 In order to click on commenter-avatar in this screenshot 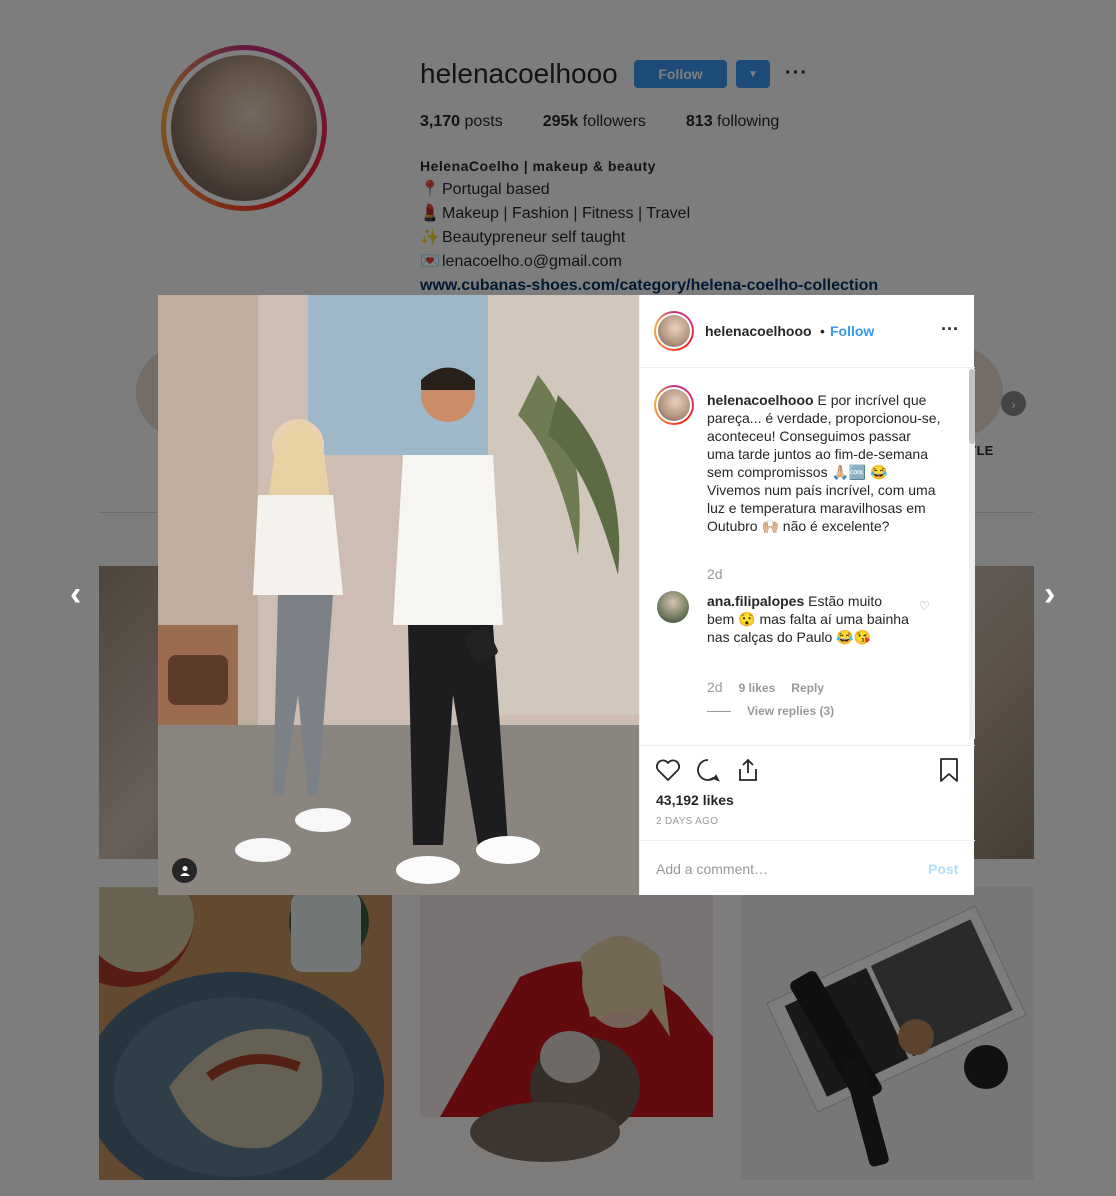, I will do `click(673, 607)`.